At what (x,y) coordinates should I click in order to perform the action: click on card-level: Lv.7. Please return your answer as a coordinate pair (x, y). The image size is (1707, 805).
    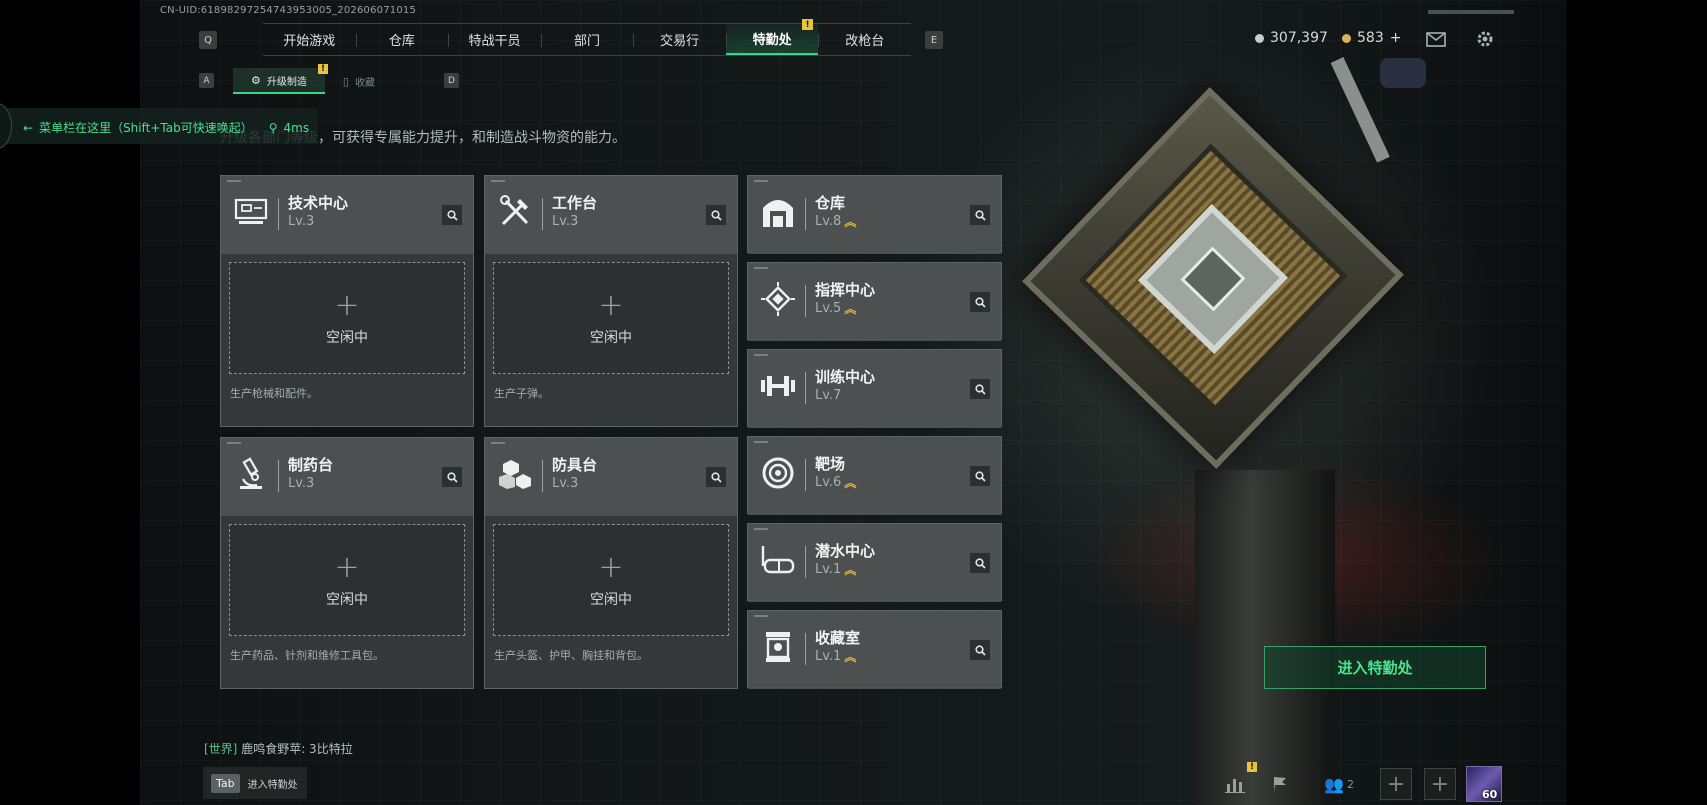
    Looking at the image, I should click on (828, 395).